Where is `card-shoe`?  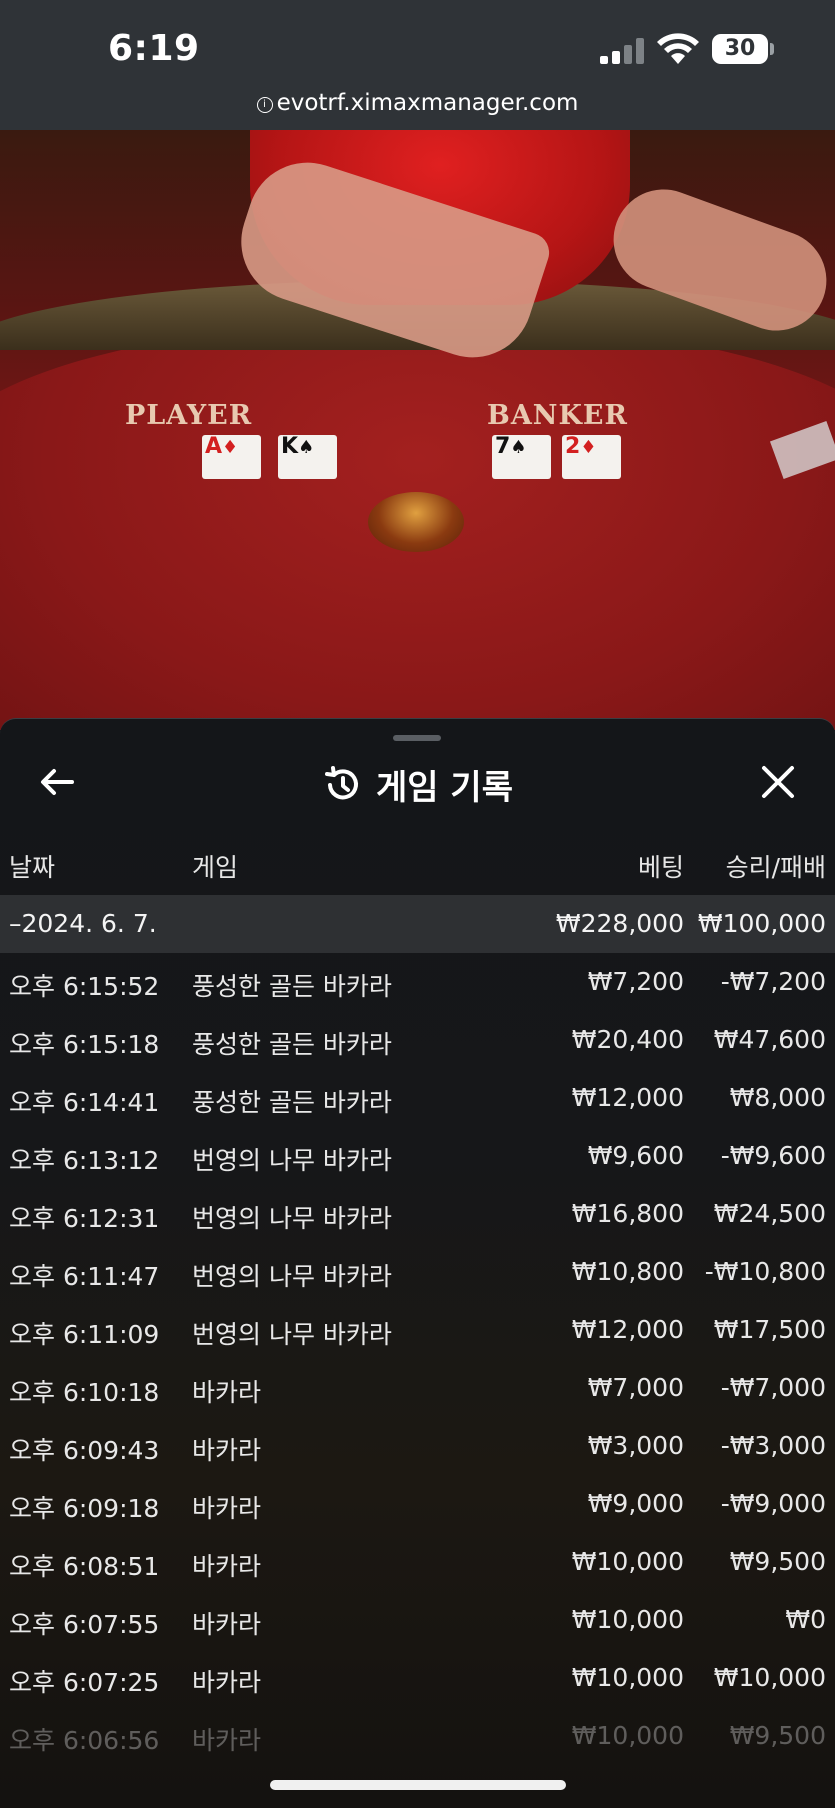 card-shoe is located at coordinates (416, 522).